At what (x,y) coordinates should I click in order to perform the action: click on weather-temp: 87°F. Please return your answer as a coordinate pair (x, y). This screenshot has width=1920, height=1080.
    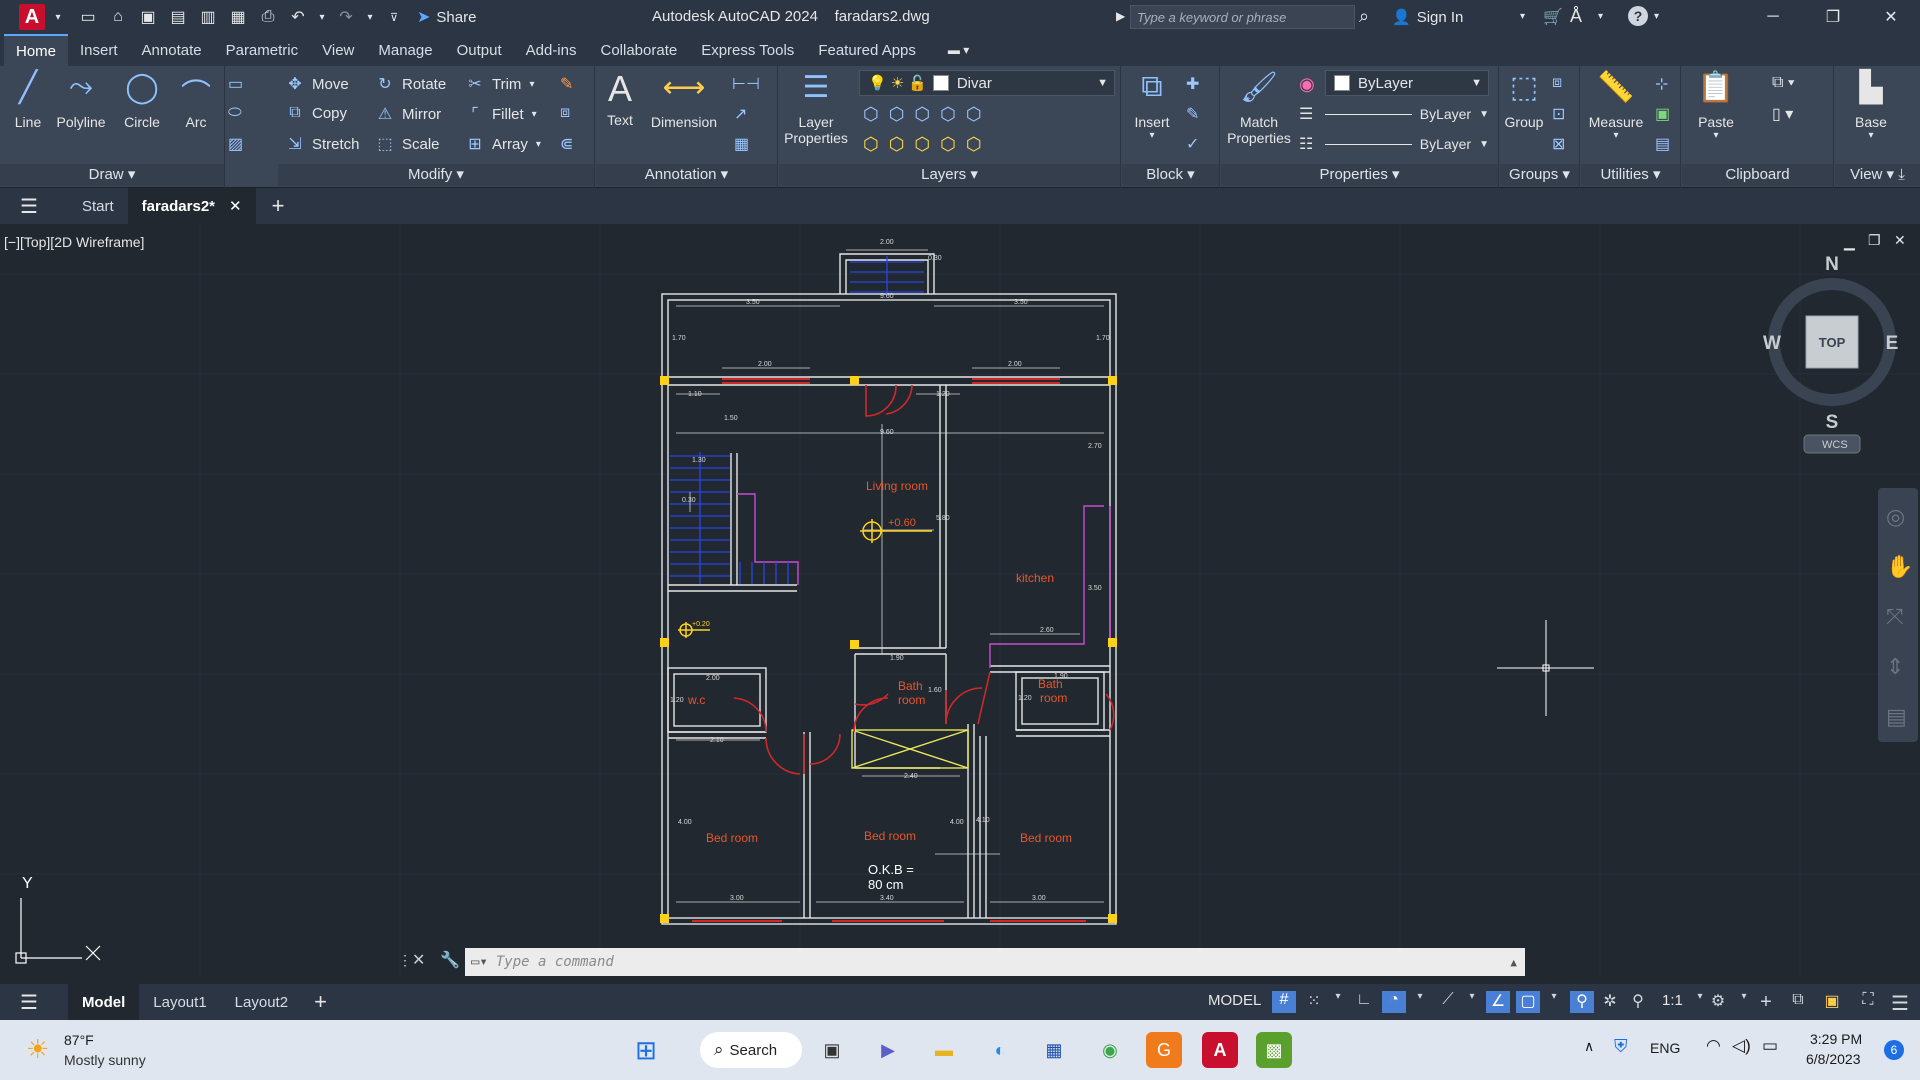
    Looking at the image, I should click on (79, 1040).